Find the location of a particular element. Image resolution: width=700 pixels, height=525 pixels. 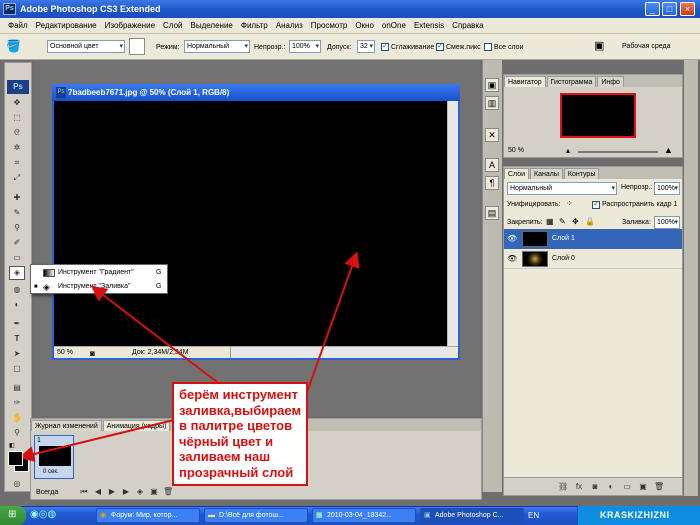

tolerance-input: 32 is located at coordinates (366, 46).